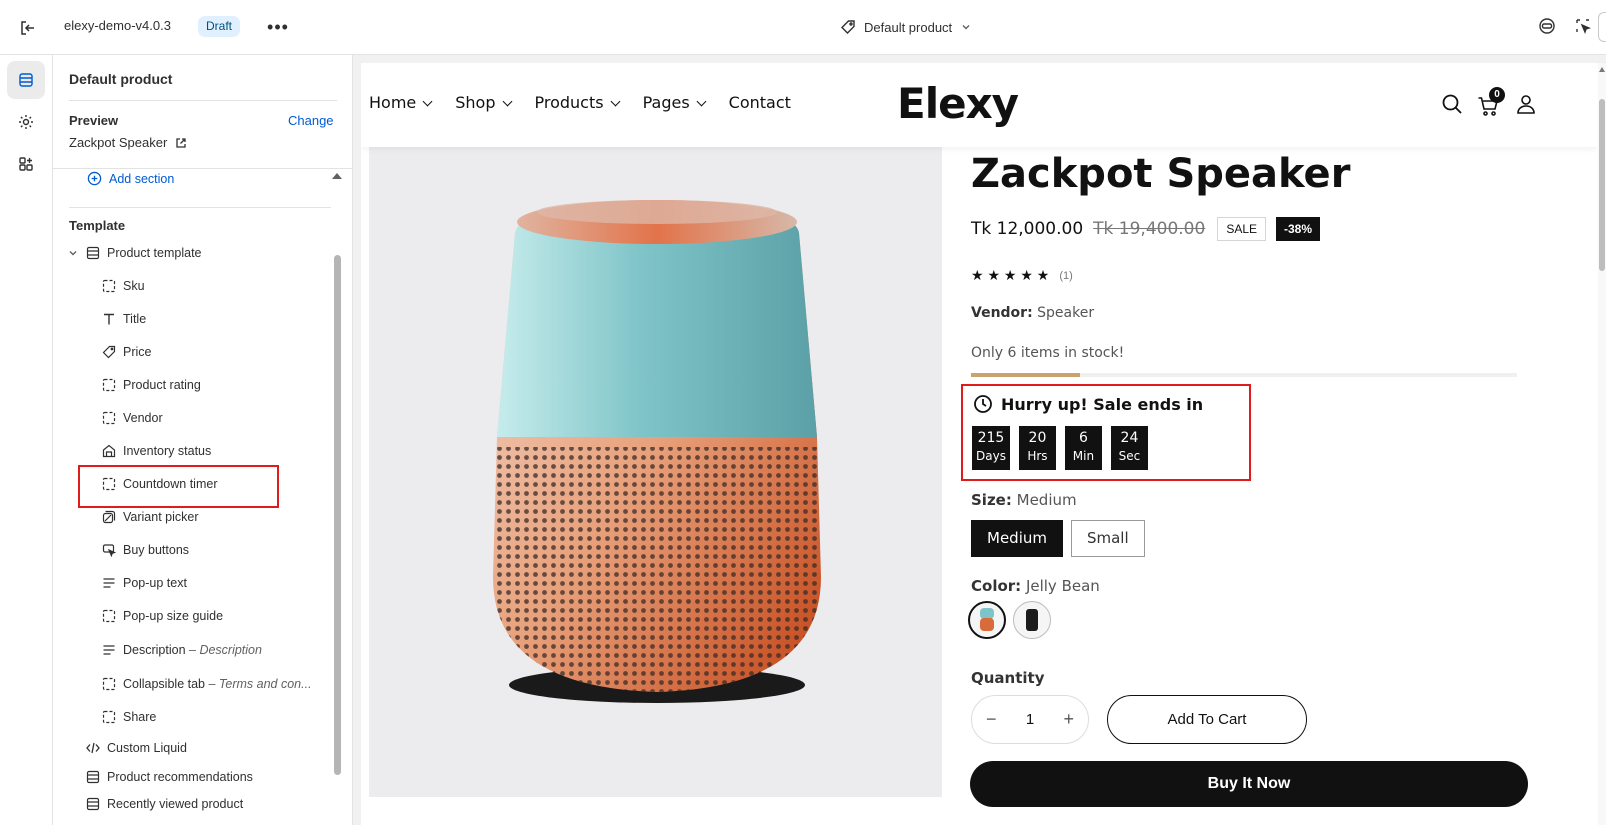 This screenshot has height=825, width=1606. I want to click on toolbar-edge, so click(1602, 27).